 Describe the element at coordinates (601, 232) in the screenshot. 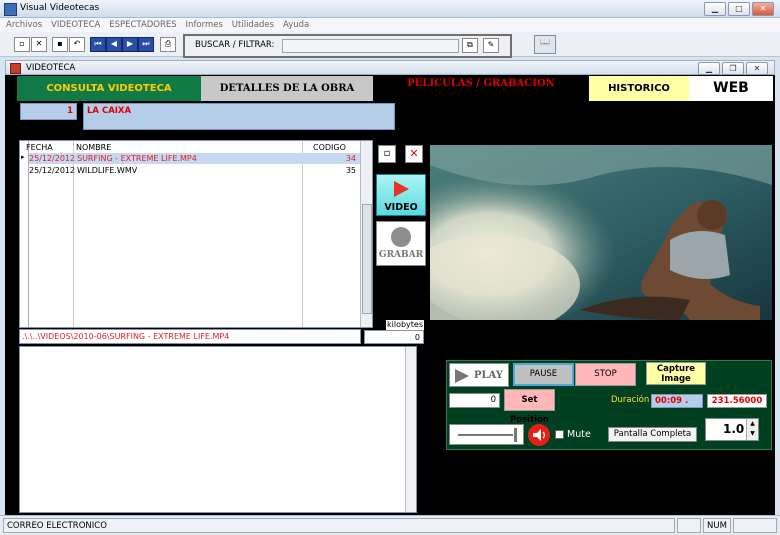

I see `video-frame` at that location.